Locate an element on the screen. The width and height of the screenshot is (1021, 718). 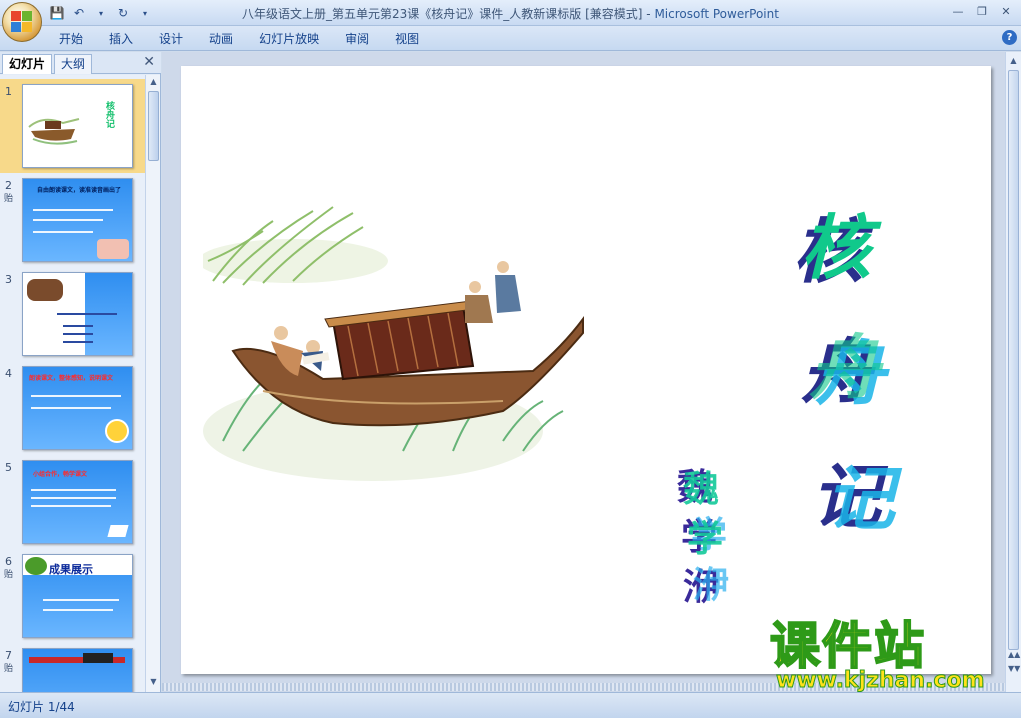
next-slide-icon: ▼▼ is located at coordinates (1014, 668).